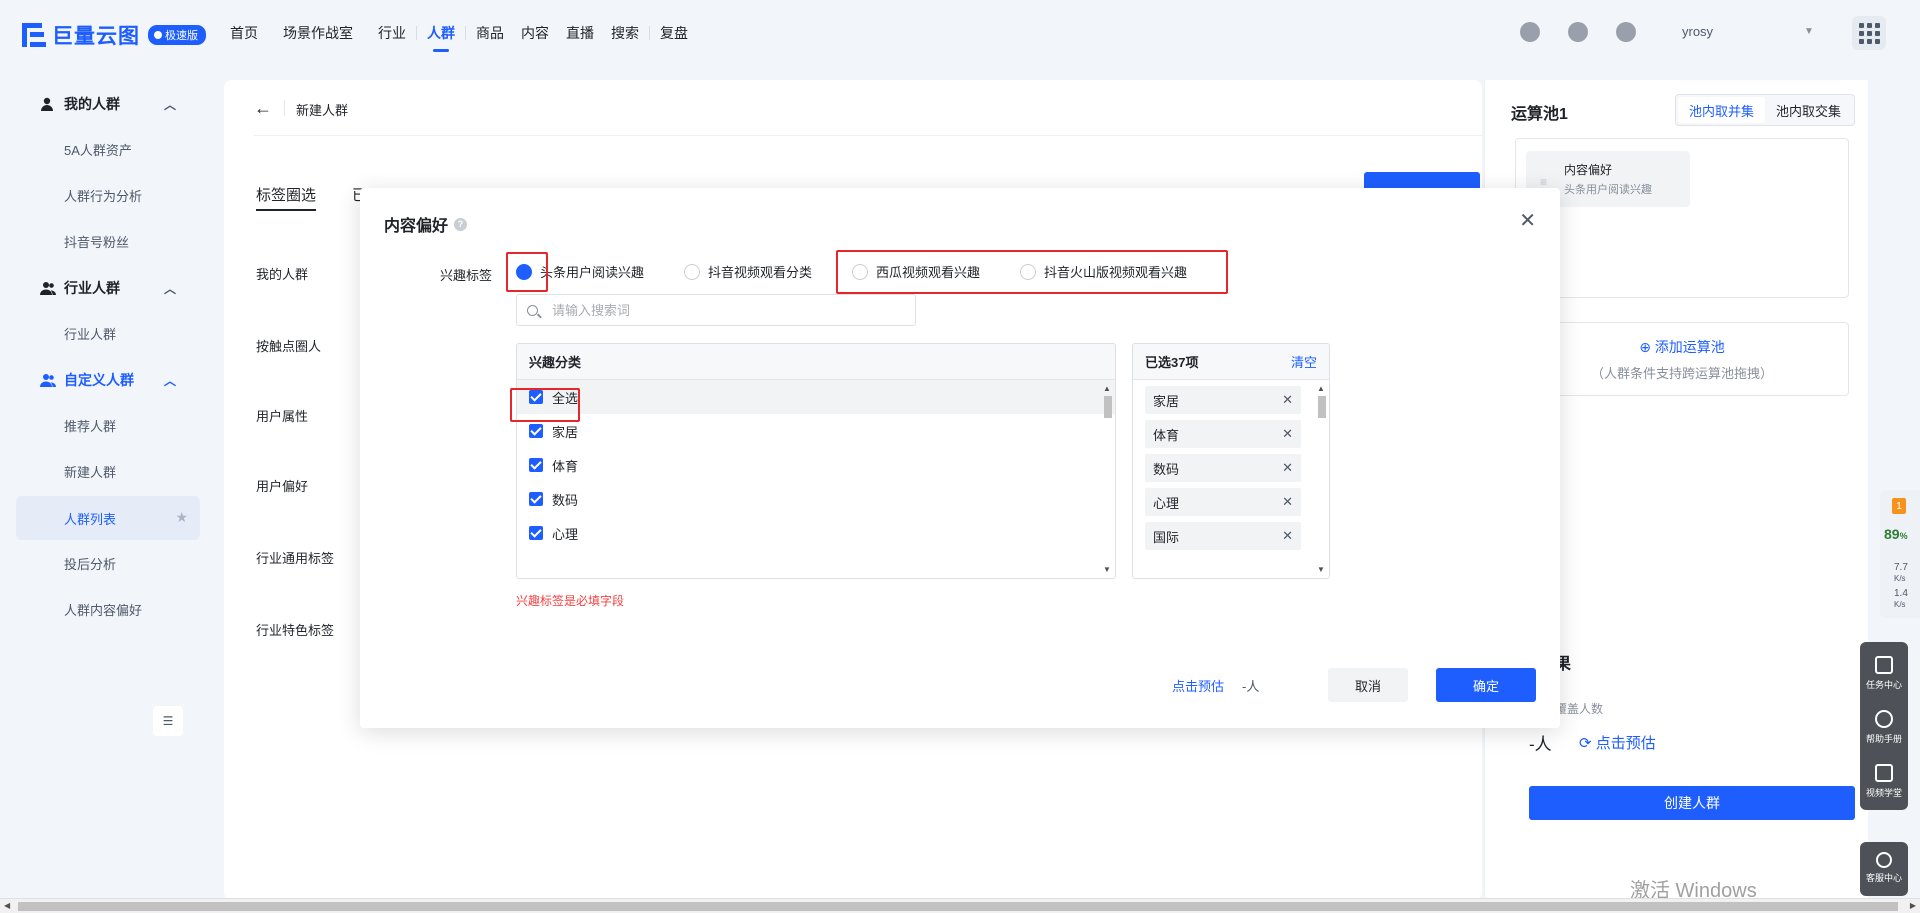 The width and height of the screenshot is (1920, 913). What do you see at coordinates (108, 288) in the screenshot?
I see `sidebar-group-industry-audience: 行业人群 ︿` at bounding box center [108, 288].